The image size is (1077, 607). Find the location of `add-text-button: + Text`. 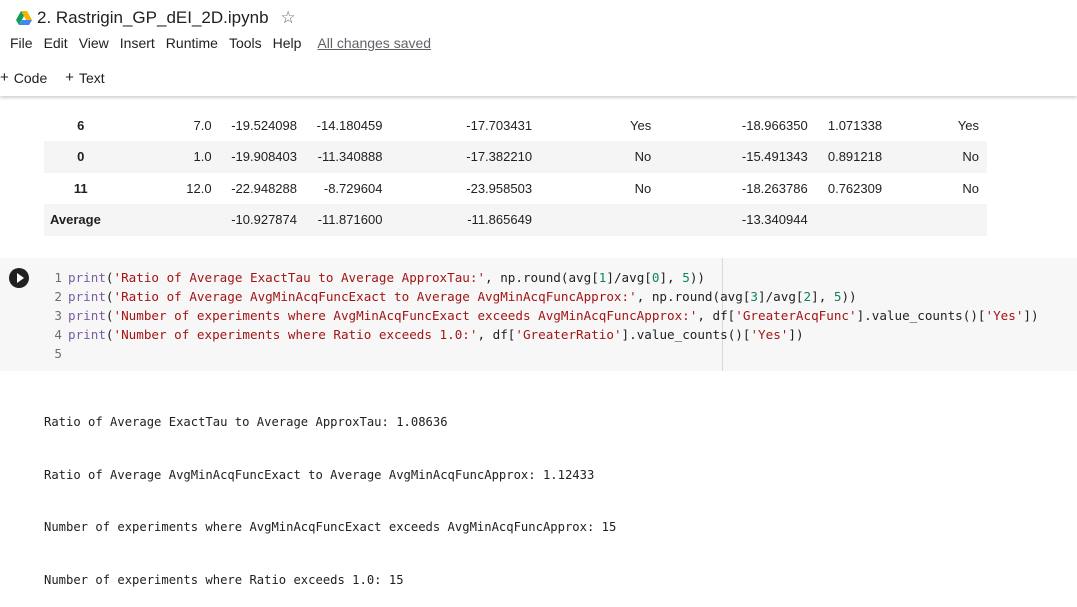

add-text-button: + Text is located at coordinates (84, 77).